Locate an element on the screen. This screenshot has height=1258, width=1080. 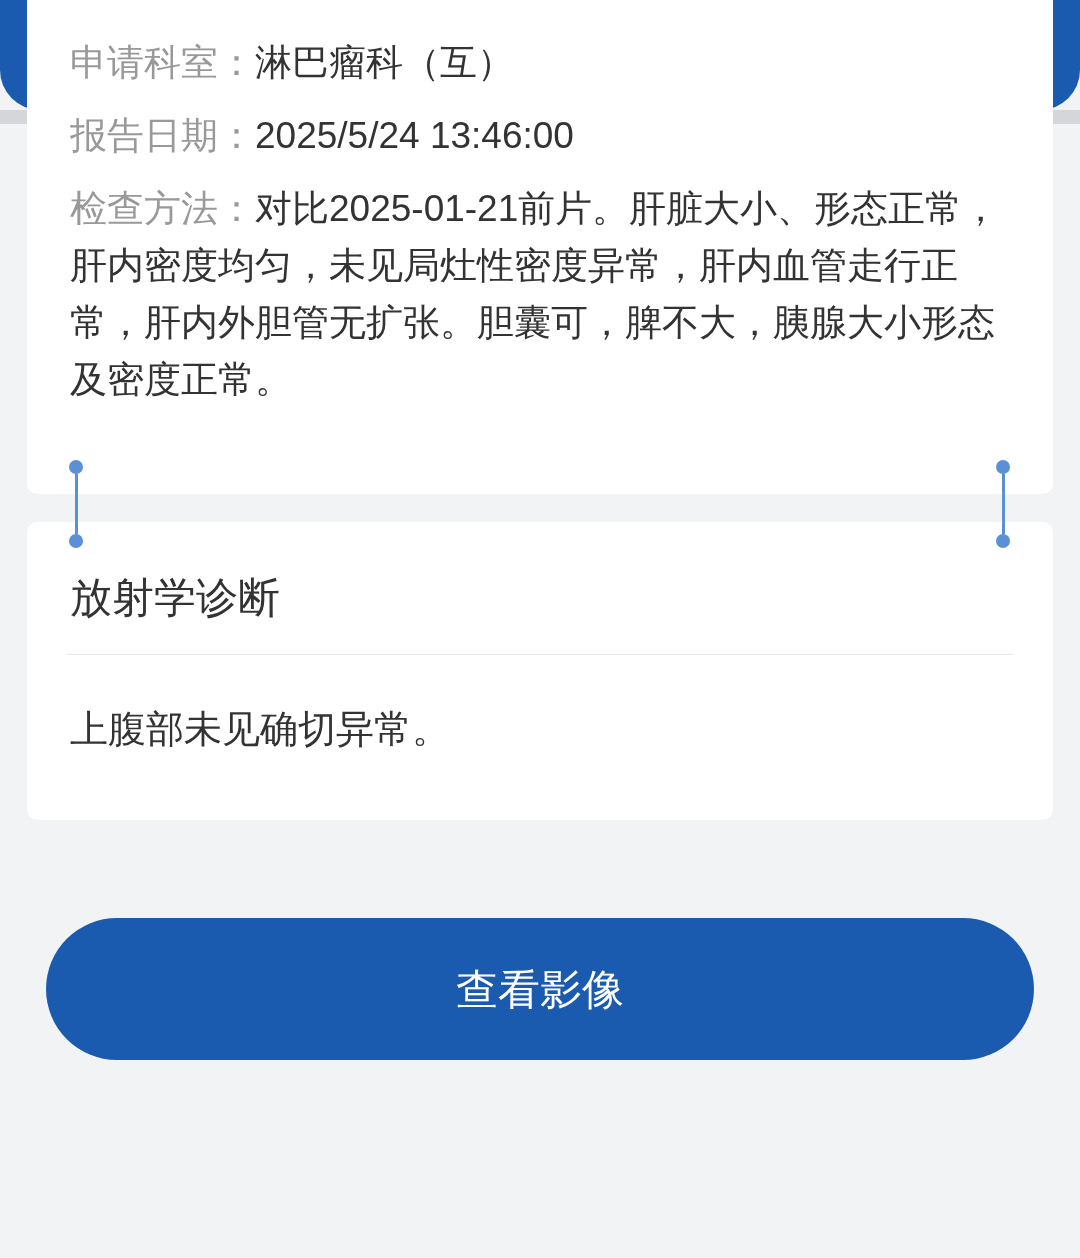
view-images-button: 查看影像 is located at coordinates (540, 989).